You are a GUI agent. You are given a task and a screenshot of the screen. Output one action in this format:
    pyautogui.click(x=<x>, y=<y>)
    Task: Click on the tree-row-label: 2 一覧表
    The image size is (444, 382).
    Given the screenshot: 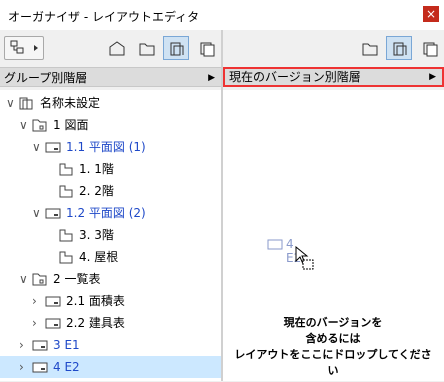 What is the action you would take?
    pyautogui.click(x=77, y=279)
    